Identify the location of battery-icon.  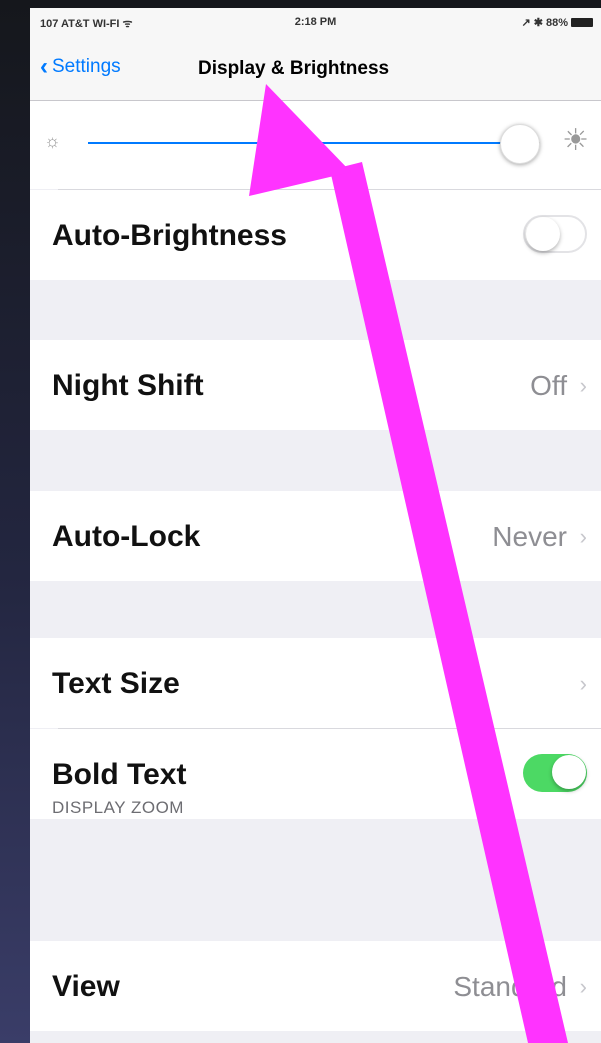
(582, 22).